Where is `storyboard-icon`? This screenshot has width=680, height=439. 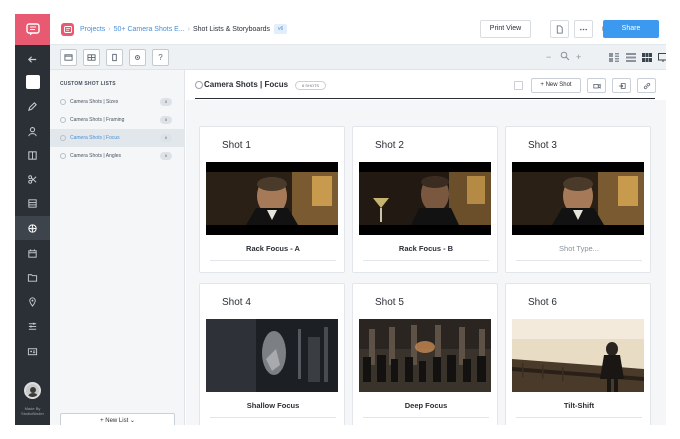
storyboard-icon is located at coordinates (32, 155).